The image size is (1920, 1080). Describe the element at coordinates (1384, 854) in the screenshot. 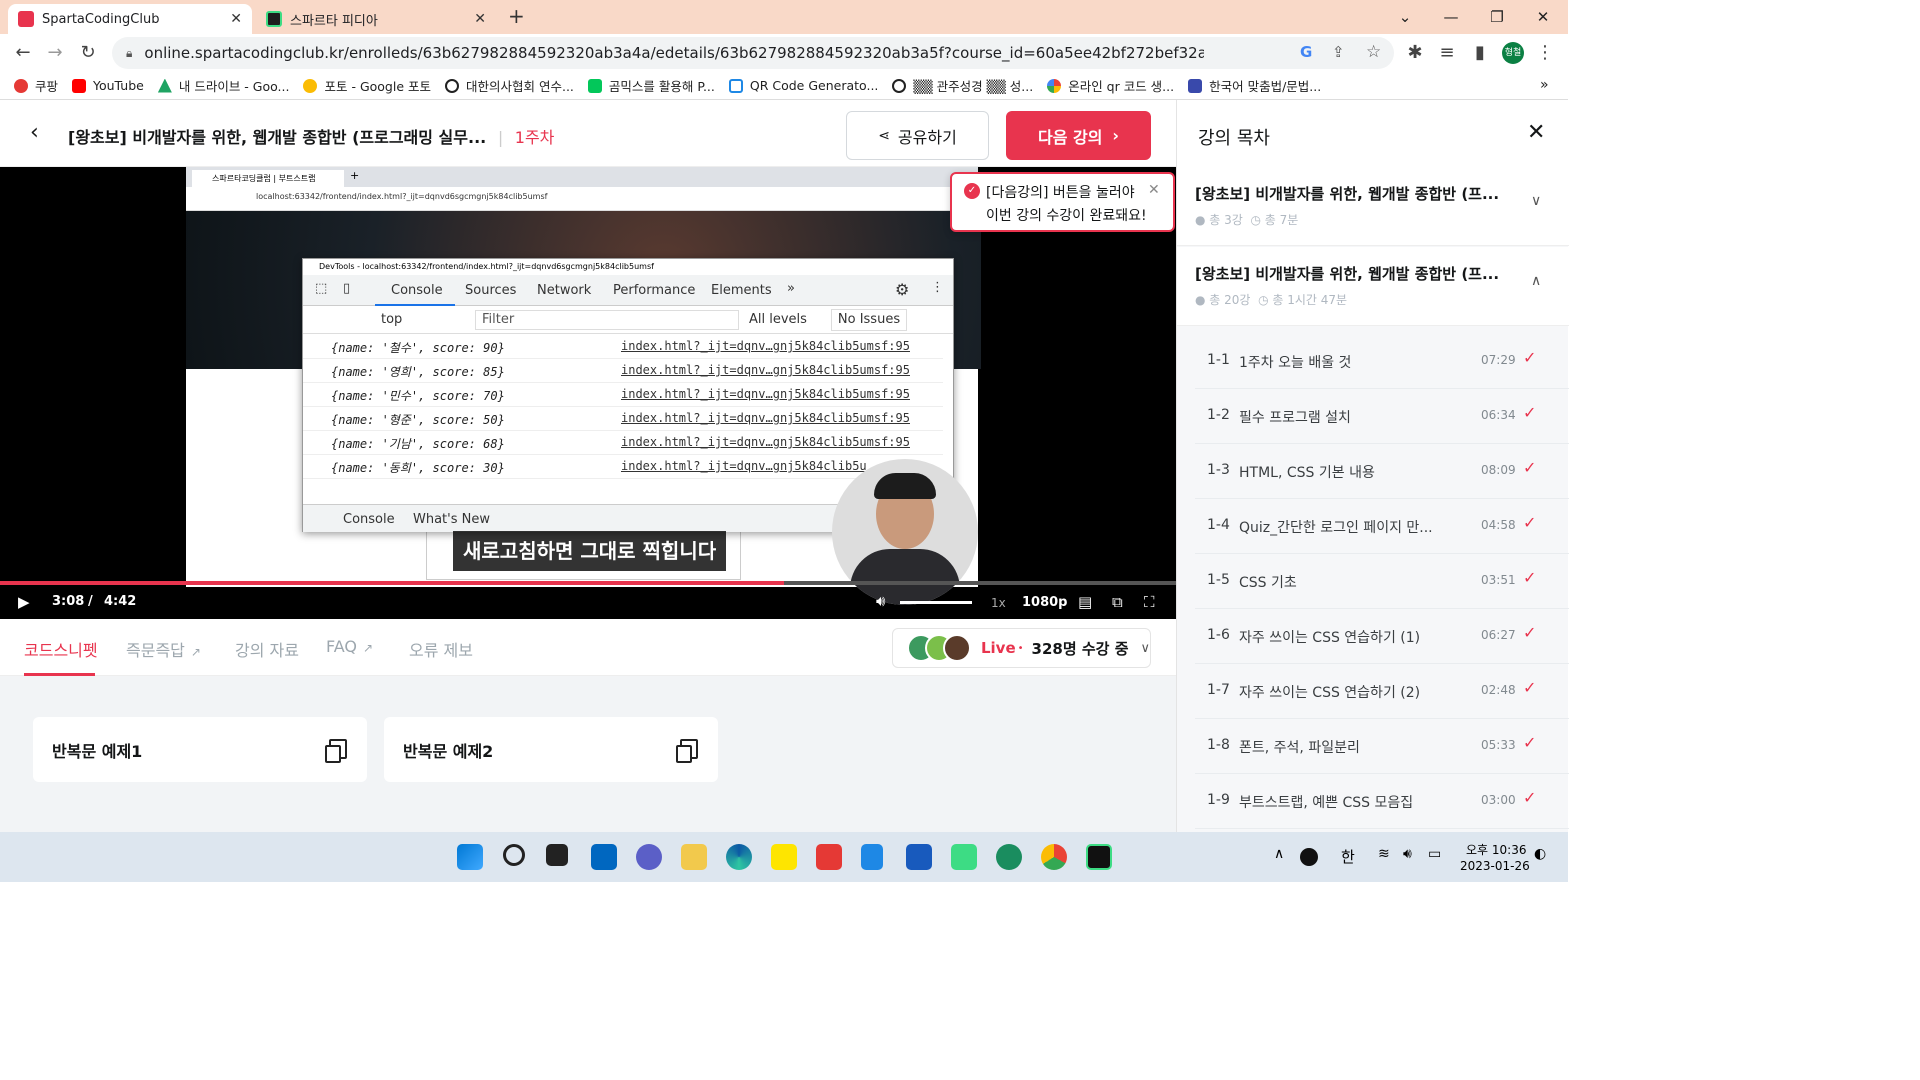

I see `wifi-icon: ≋` at that location.